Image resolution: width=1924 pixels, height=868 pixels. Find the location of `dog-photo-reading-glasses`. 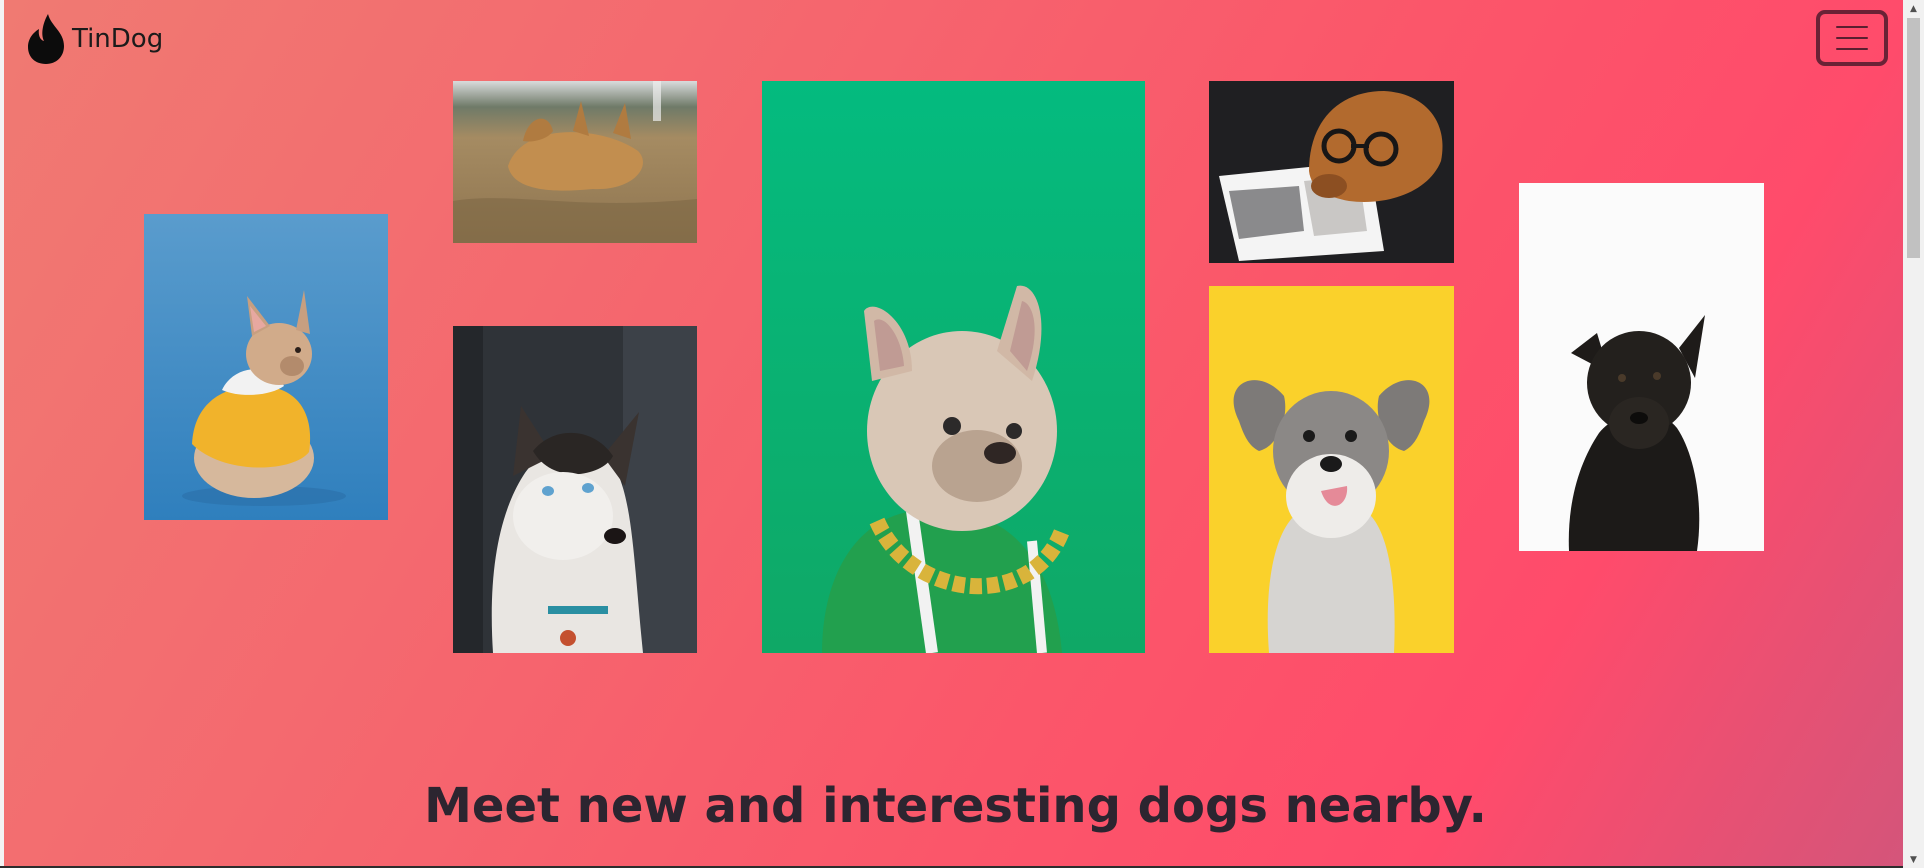

dog-photo-reading-glasses is located at coordinates (1331, 172).